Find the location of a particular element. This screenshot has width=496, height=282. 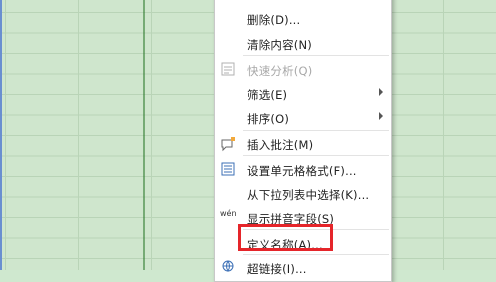

hyperlink-icon is located at coordinates (228, 268).